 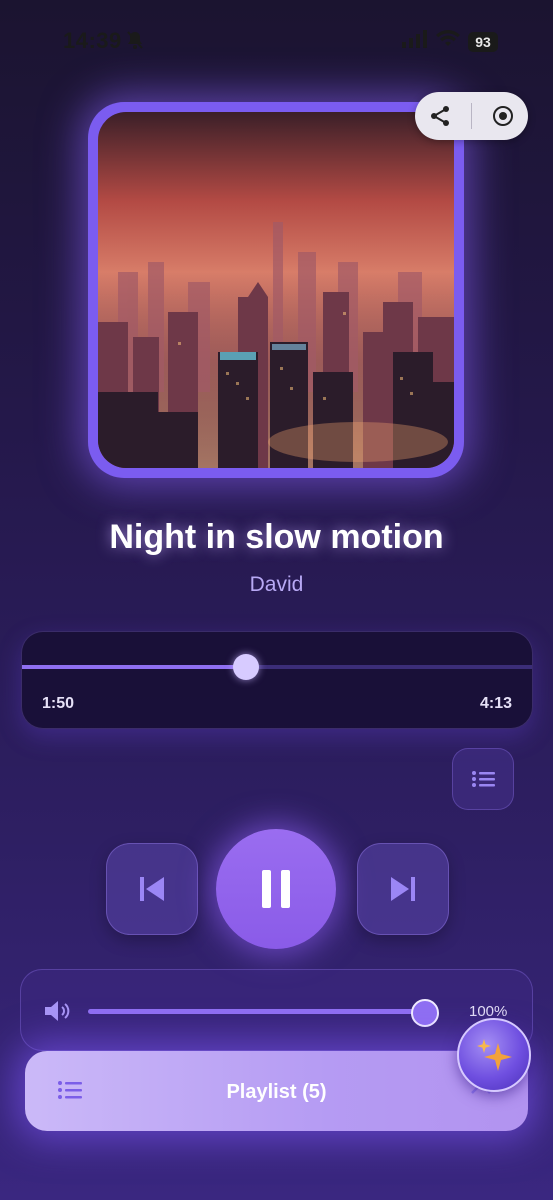 I want to click on skip-next-icon, so click(x=403, y=889).